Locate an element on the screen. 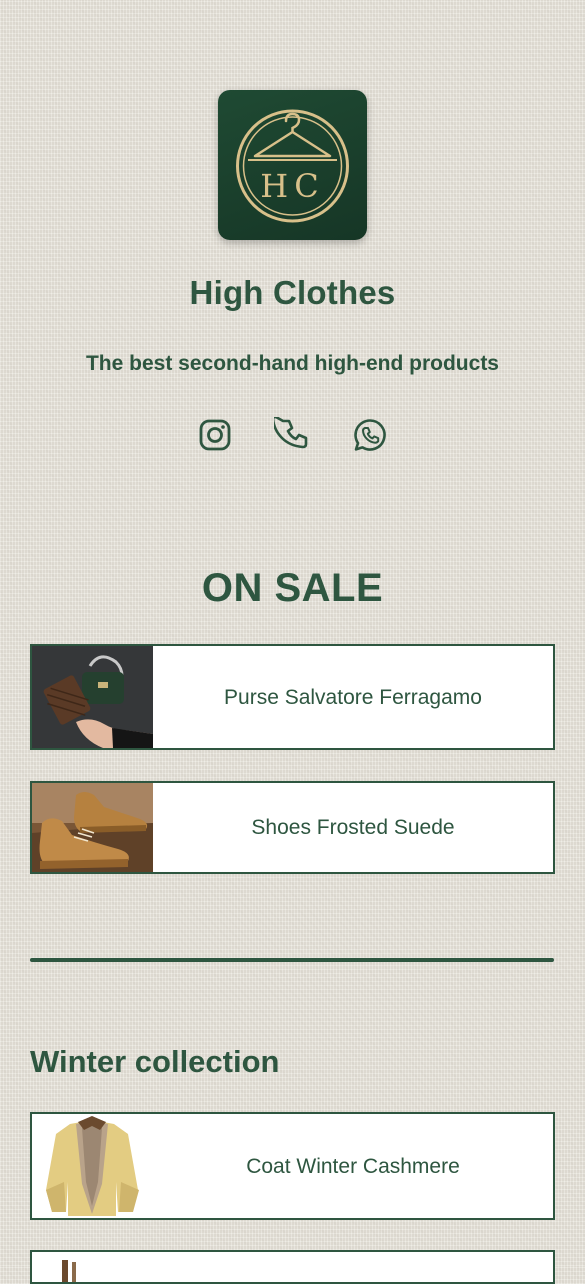 The width and height of the screenshot is (585, 1284). winter-collection-heading: Winter collection is located at coordinates (155, 1061).